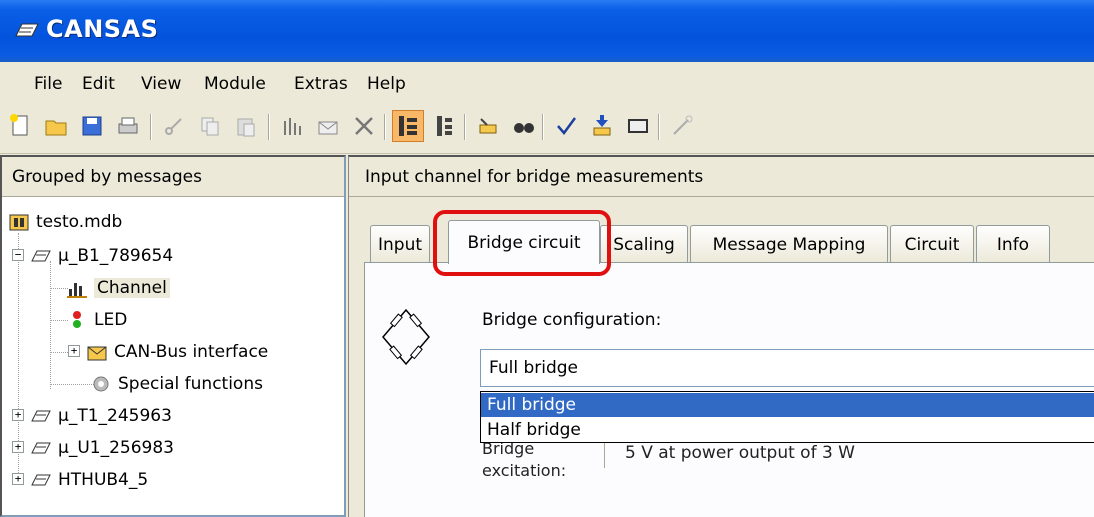  I want to click on tab-circuit: Circuit, so click(932, 244).